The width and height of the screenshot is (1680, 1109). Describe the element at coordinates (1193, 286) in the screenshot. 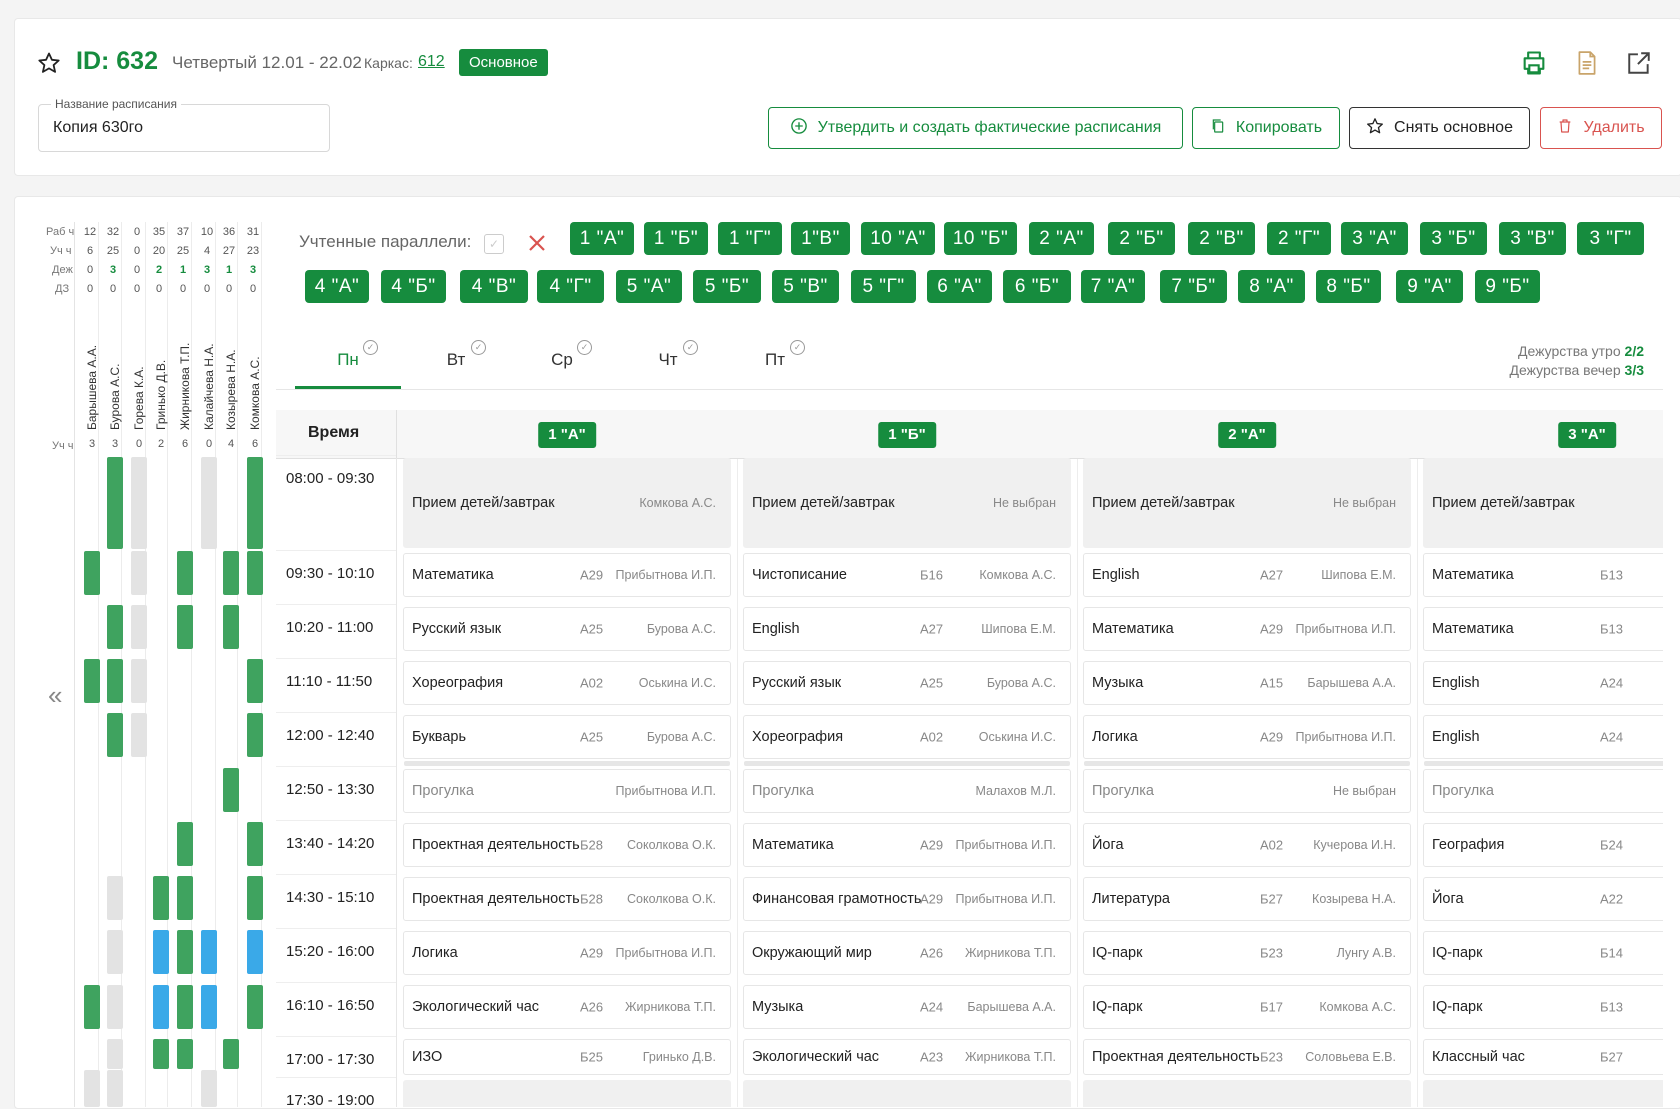

I see `class-filter-pill: 7 "Б"` at that location.